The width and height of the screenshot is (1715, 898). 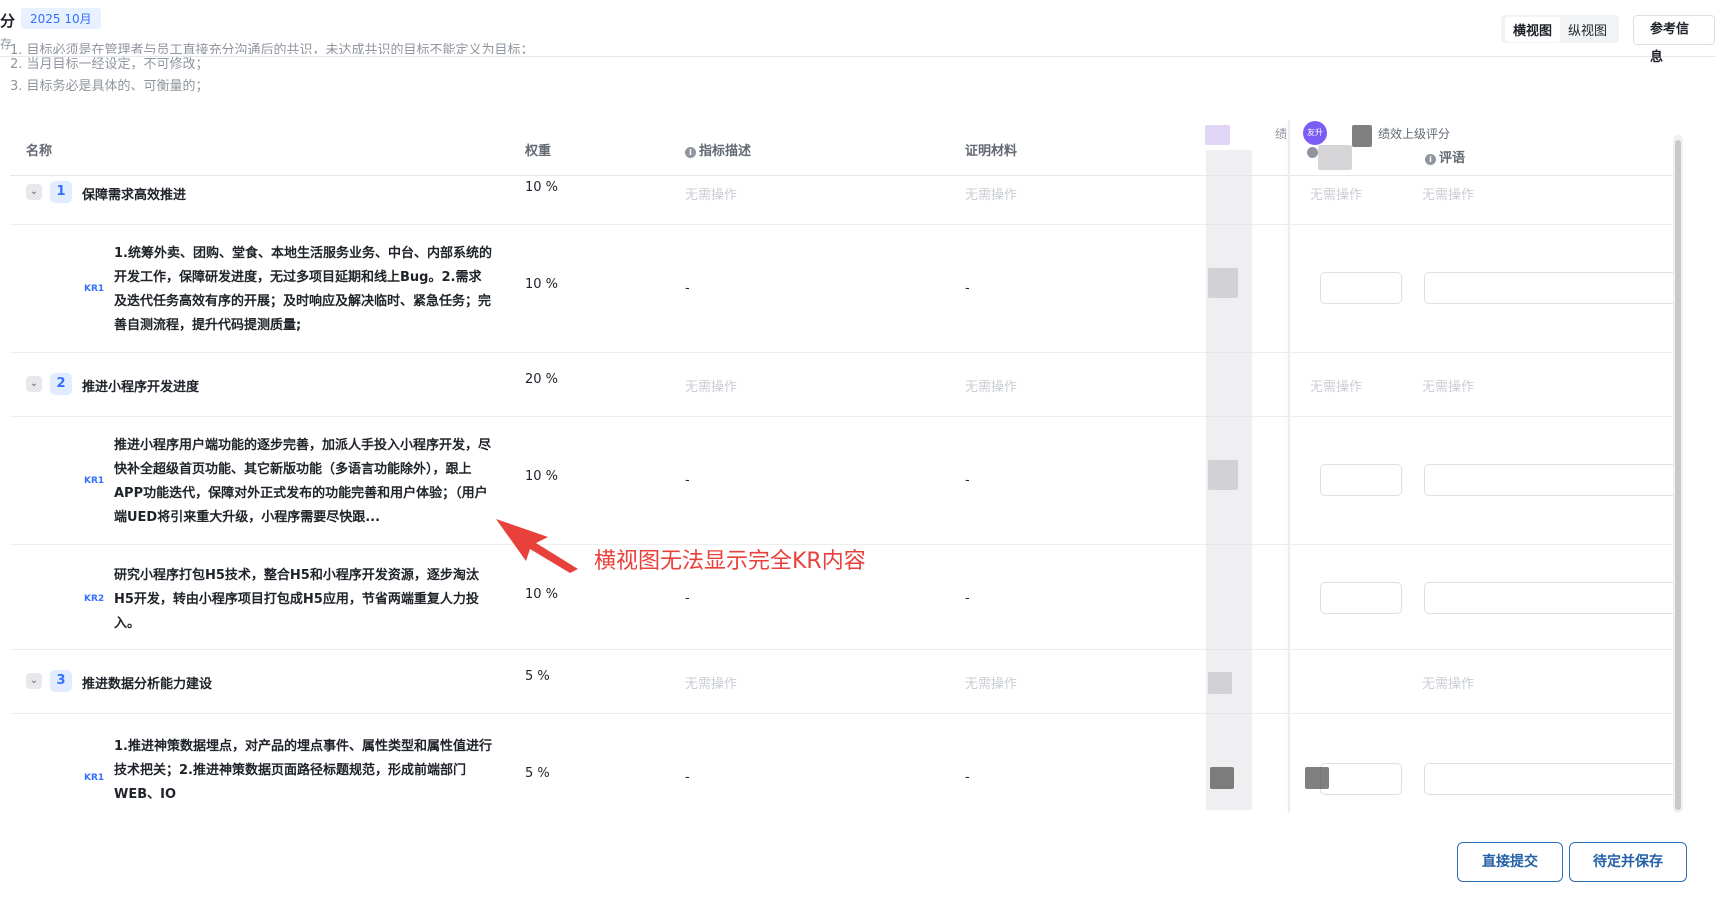 What do you see at coordinates (538, 151) in the screenshot?
I see `col-weight: 权重` at bounding box center [538, 151].